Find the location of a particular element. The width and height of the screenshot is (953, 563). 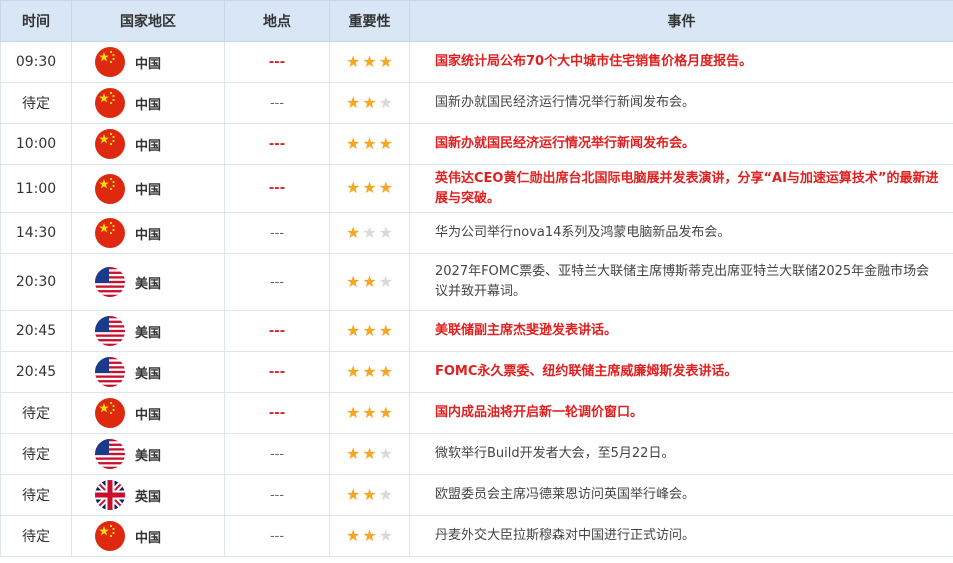

time-cell: 20:30 is located at coordinates (36, 282).